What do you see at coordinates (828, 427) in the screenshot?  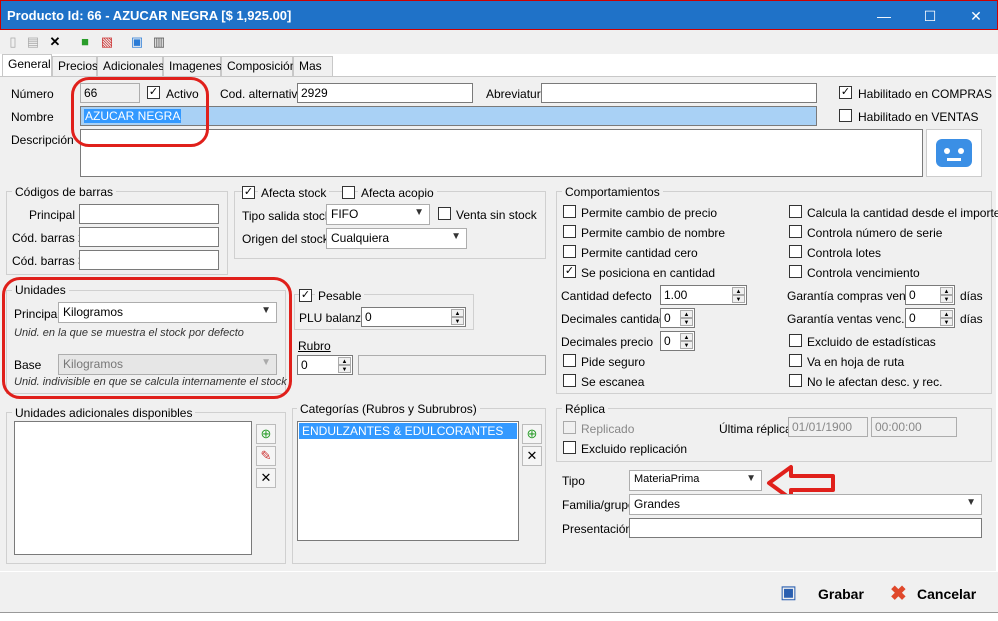 I see `ultima-replica-date: 01/01/1900` at bounding box center [828, 427].